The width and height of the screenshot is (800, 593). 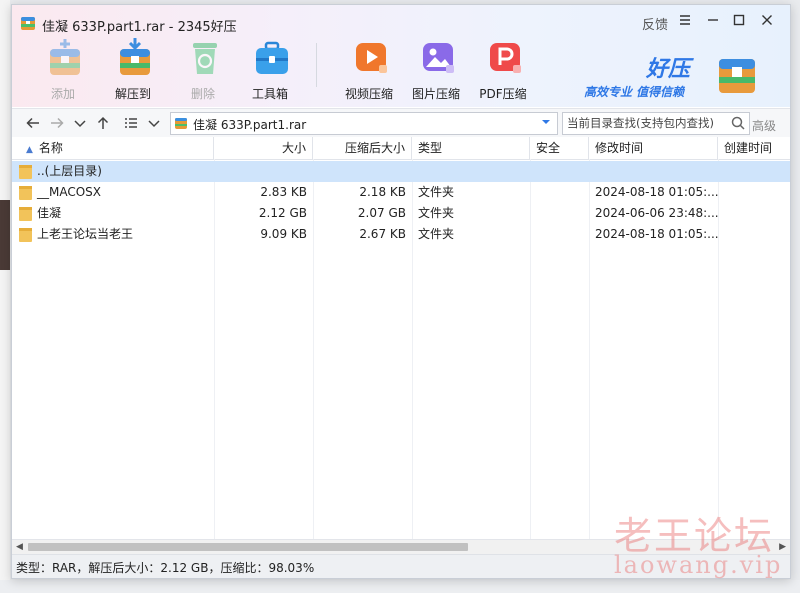 What do you see at coordinates (28, 23) in the screenshot?
I see `app-logo-icon` at bounding box center [28, 23].